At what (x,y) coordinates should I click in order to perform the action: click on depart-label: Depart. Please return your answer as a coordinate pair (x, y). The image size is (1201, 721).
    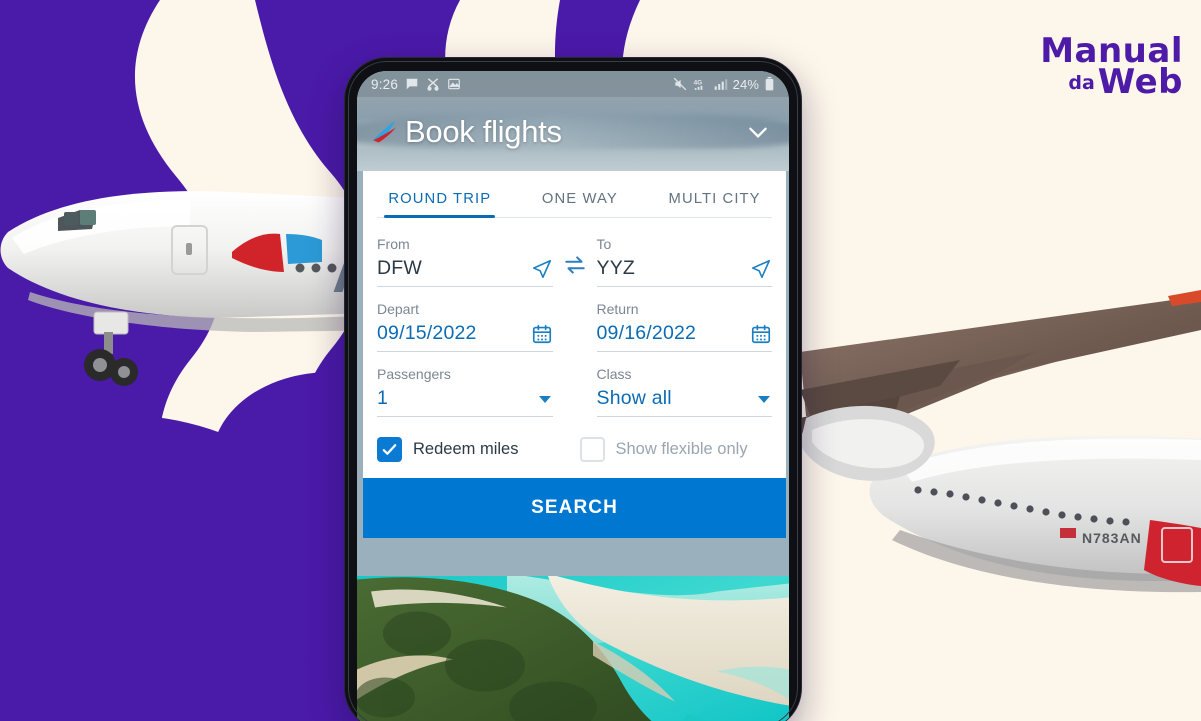
    Looking at the image, I should click on (398, 309).